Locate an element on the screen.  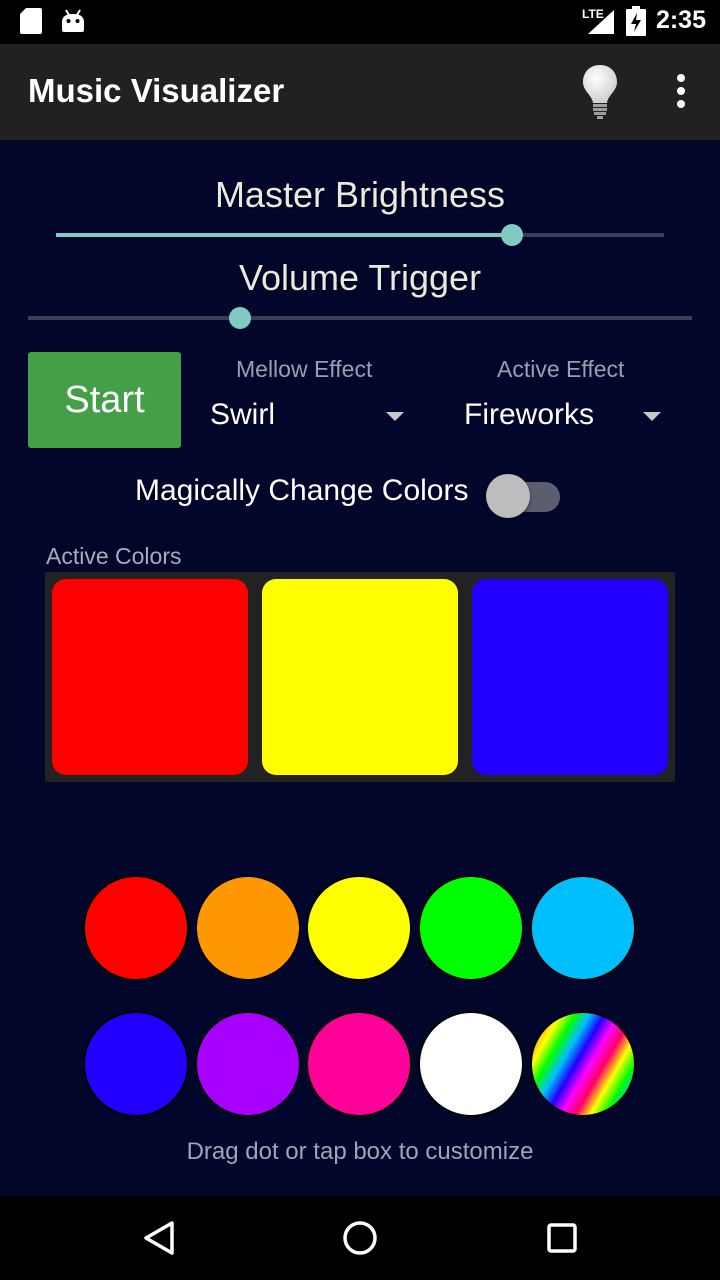
master-brightness-label: Master Brightness is located at coordinates (360, 194).